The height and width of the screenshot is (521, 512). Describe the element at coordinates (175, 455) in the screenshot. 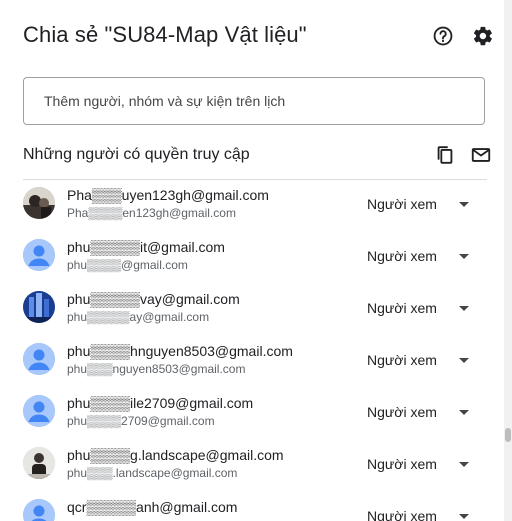

I see `person-email: phu▒▒▒▒g.landscape@gmail.com` at that location.